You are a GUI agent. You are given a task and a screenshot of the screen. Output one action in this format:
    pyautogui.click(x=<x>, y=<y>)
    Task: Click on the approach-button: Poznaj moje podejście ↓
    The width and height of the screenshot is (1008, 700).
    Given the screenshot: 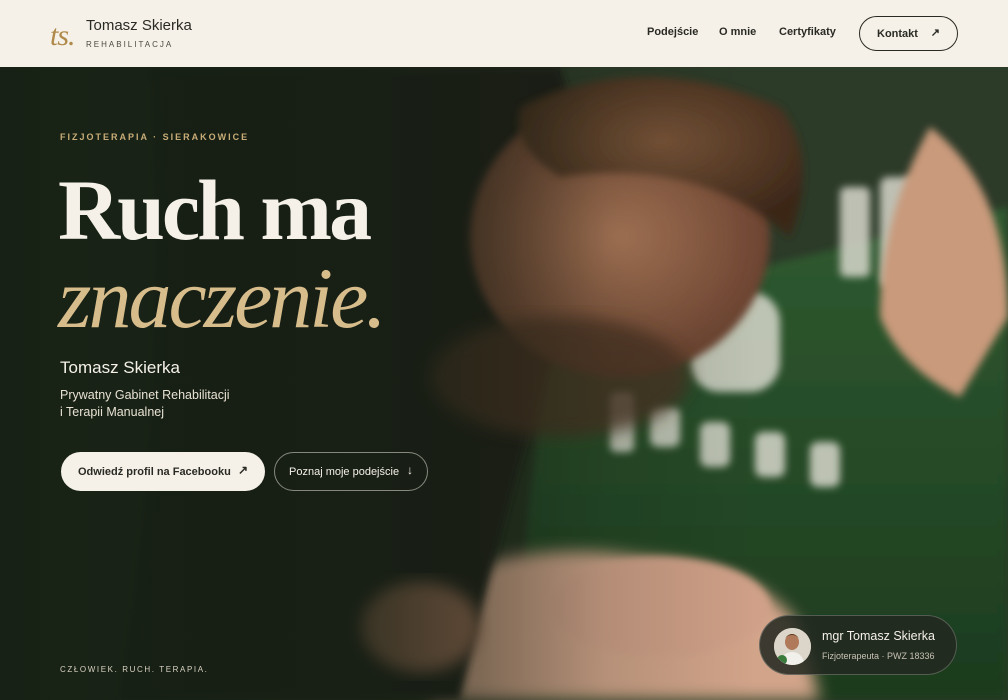 What is the action you would take?
    pyautogui.click(x=351, y=471)
    